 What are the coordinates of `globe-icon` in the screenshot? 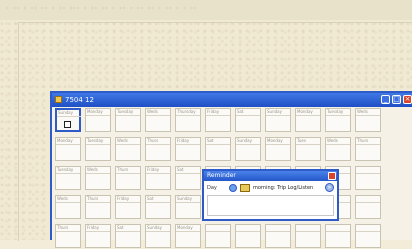 It's located at (233, 188).